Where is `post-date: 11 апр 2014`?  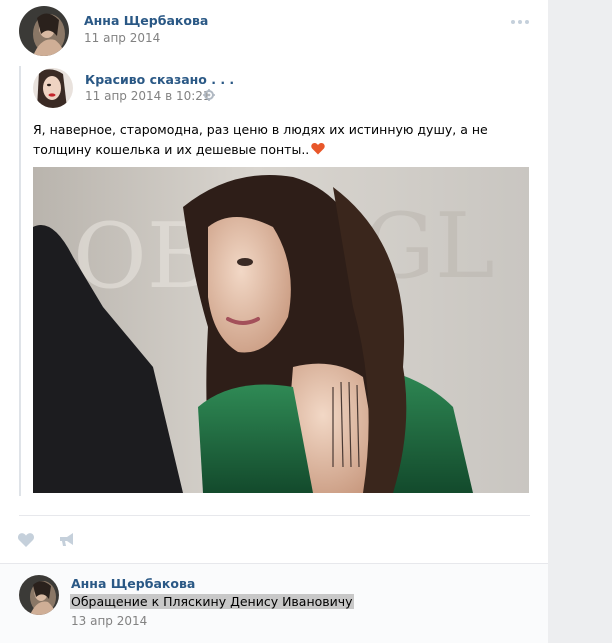 post-date: 11 апр 2014 is located at coordinates (122, 38).